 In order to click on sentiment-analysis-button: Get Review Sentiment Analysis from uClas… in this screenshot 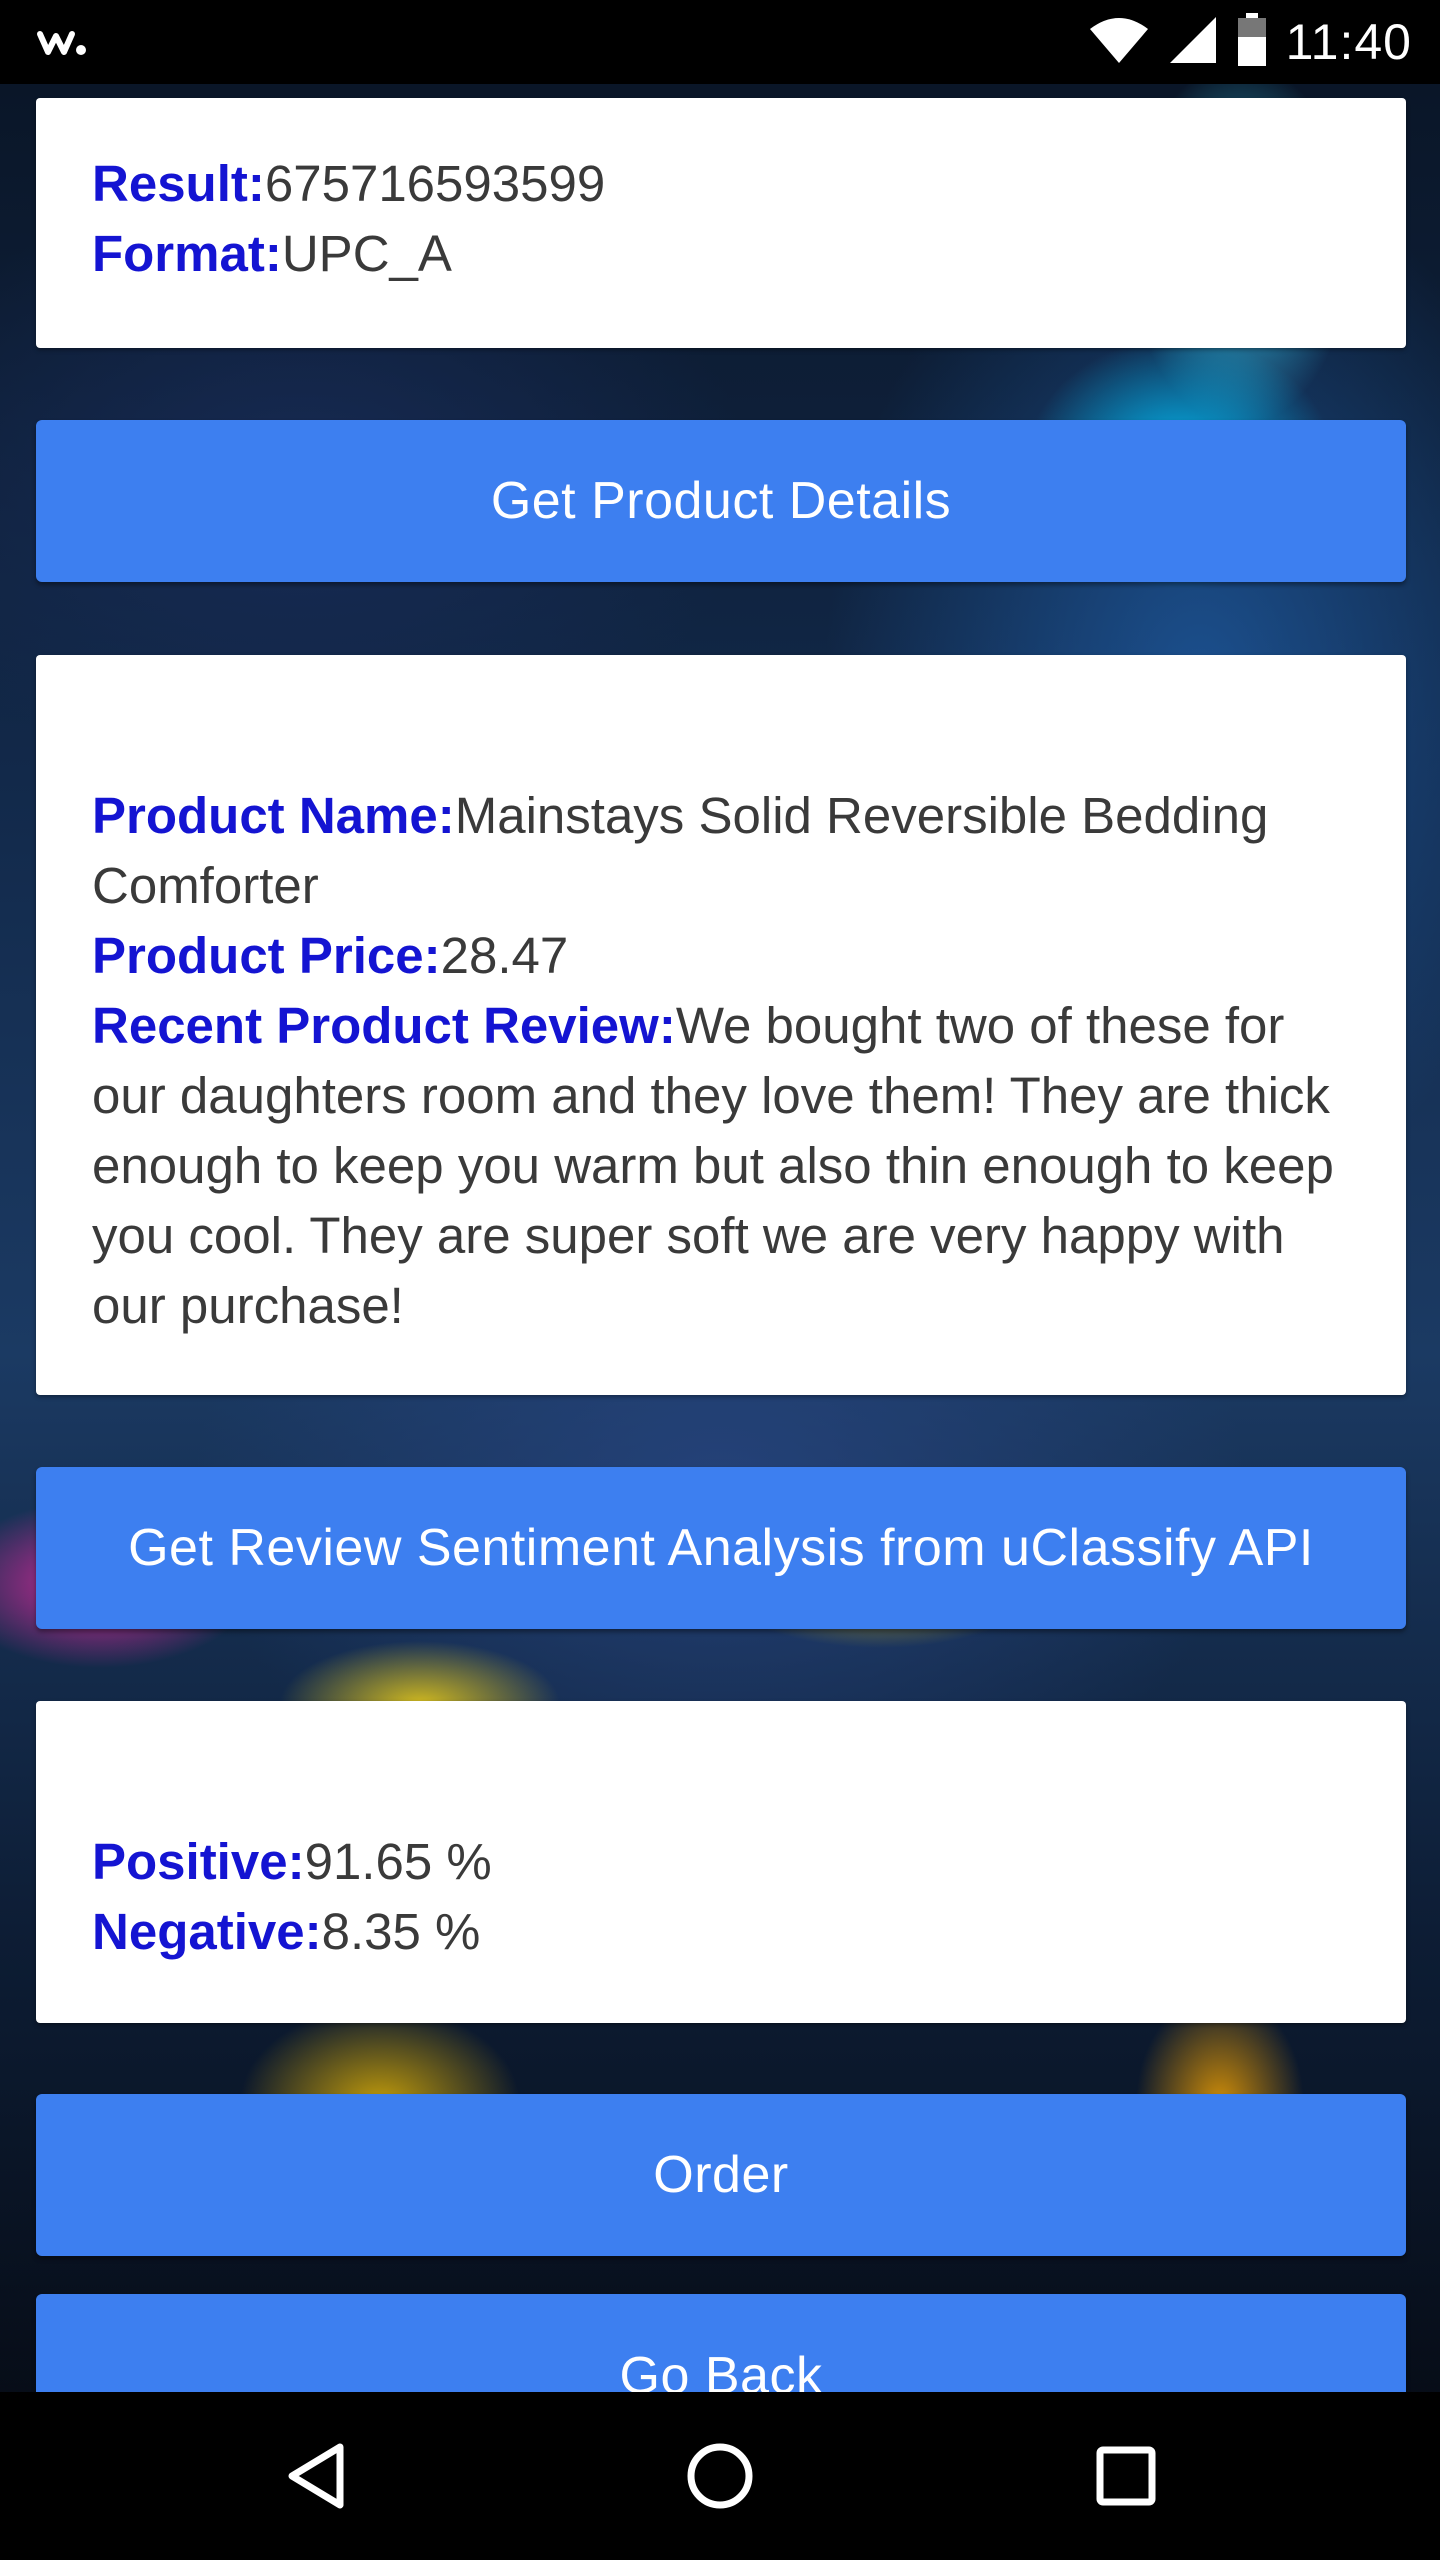, I will do `click(721, 1548)`.